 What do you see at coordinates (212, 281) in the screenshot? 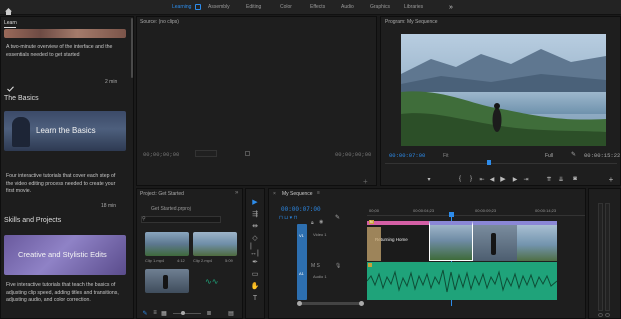
I see `audio-waveform-icon: ∿∿` at bounding box center [212, 281].